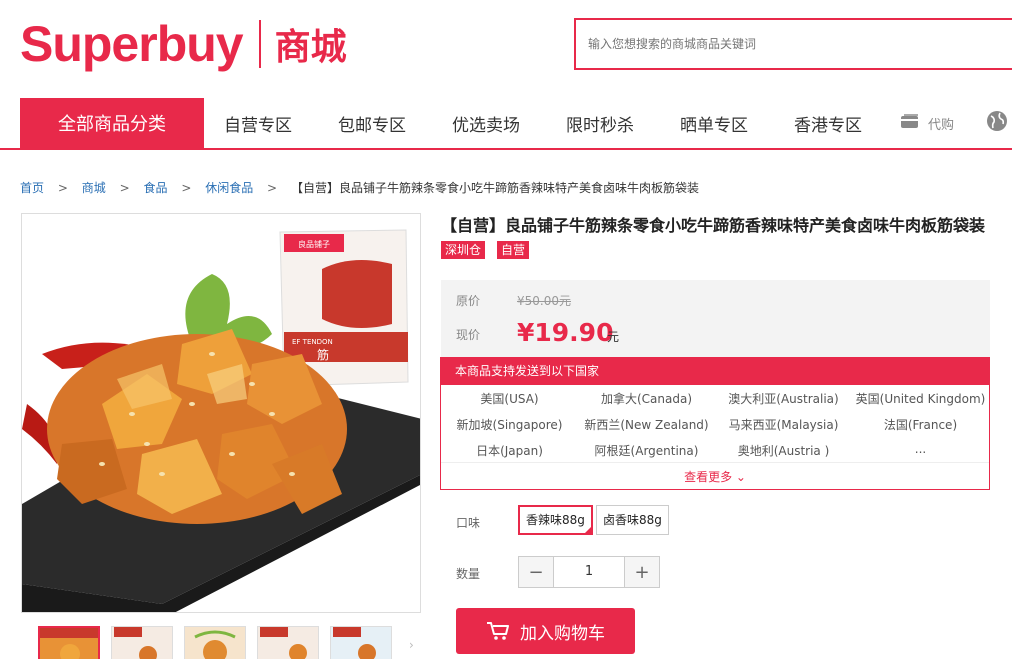  Describe the element at coordinates (562, 633) in the screenshot. I see `add-to-cart-label: 加入购物车` at that location.